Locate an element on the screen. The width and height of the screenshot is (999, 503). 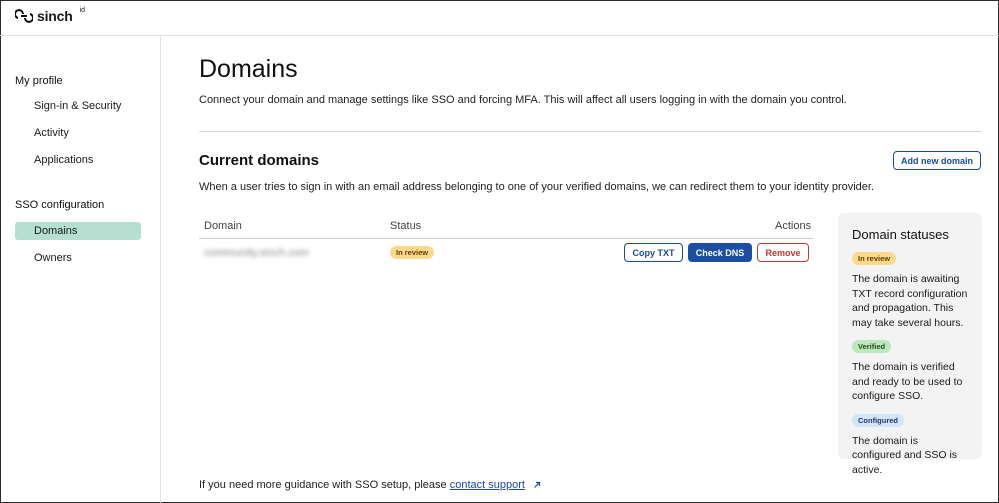
sidebar-item-activity: Activity is located at coordinates (78, 133).